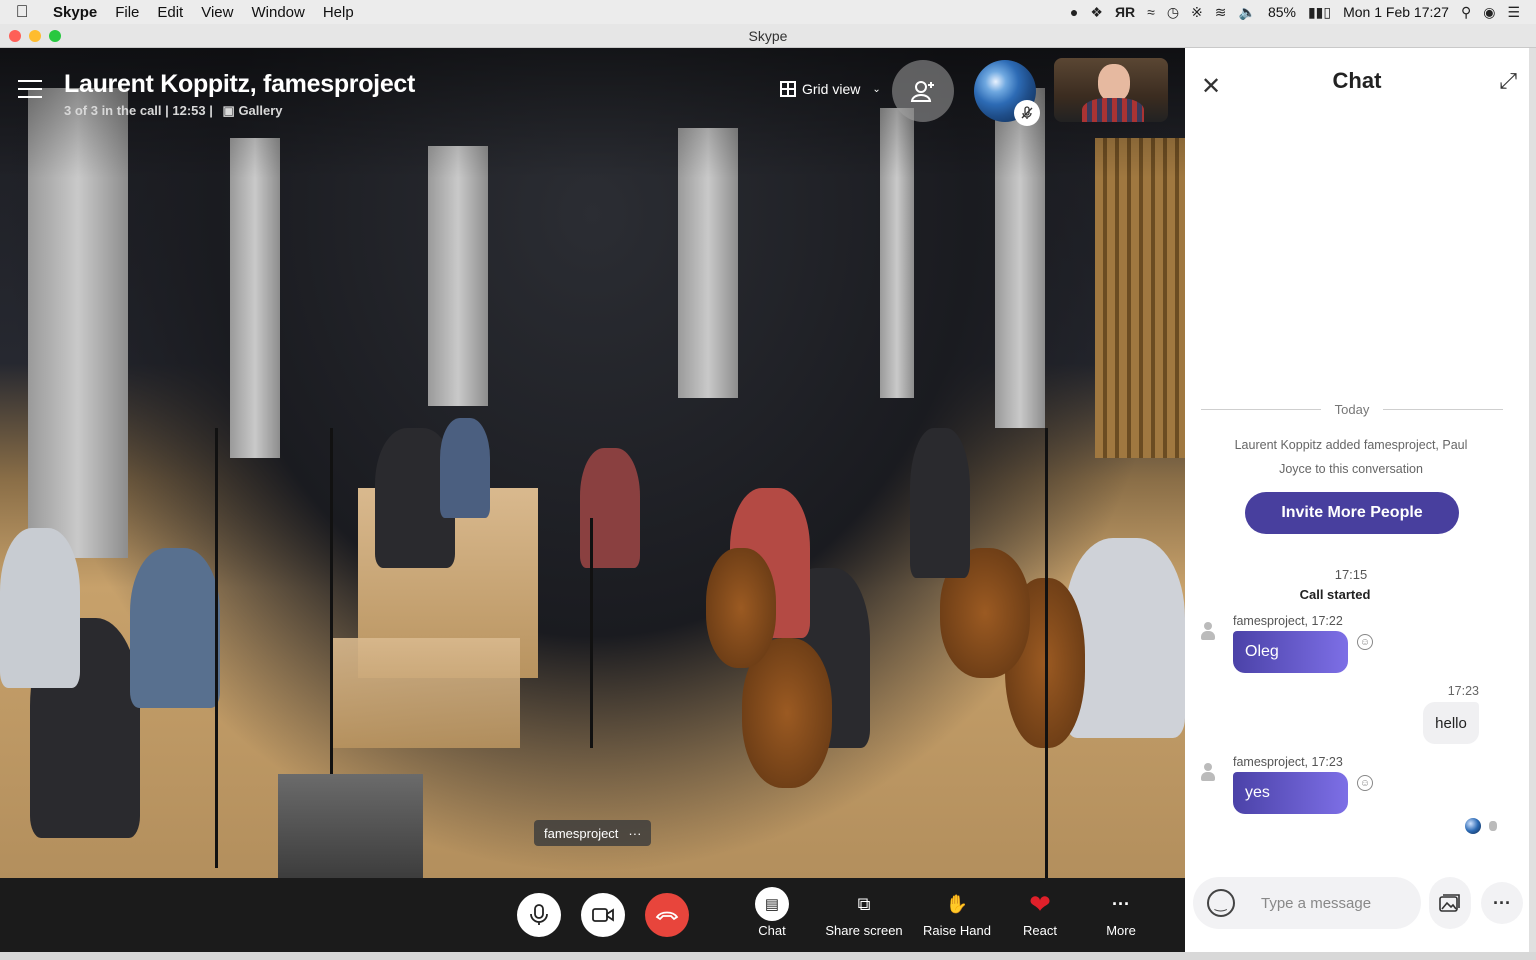 The width and height of the screenshot is (1536, 960). I want to click on readiris-icon: ЯR, so click(1125, 12).